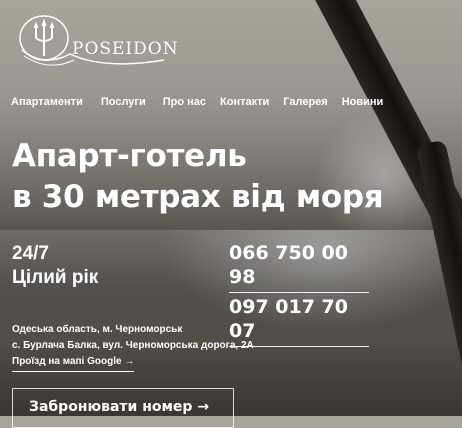 This screenshot has height=428, width=462. I want to click on nav-item-gallery: Галерея, so click(305, 102).